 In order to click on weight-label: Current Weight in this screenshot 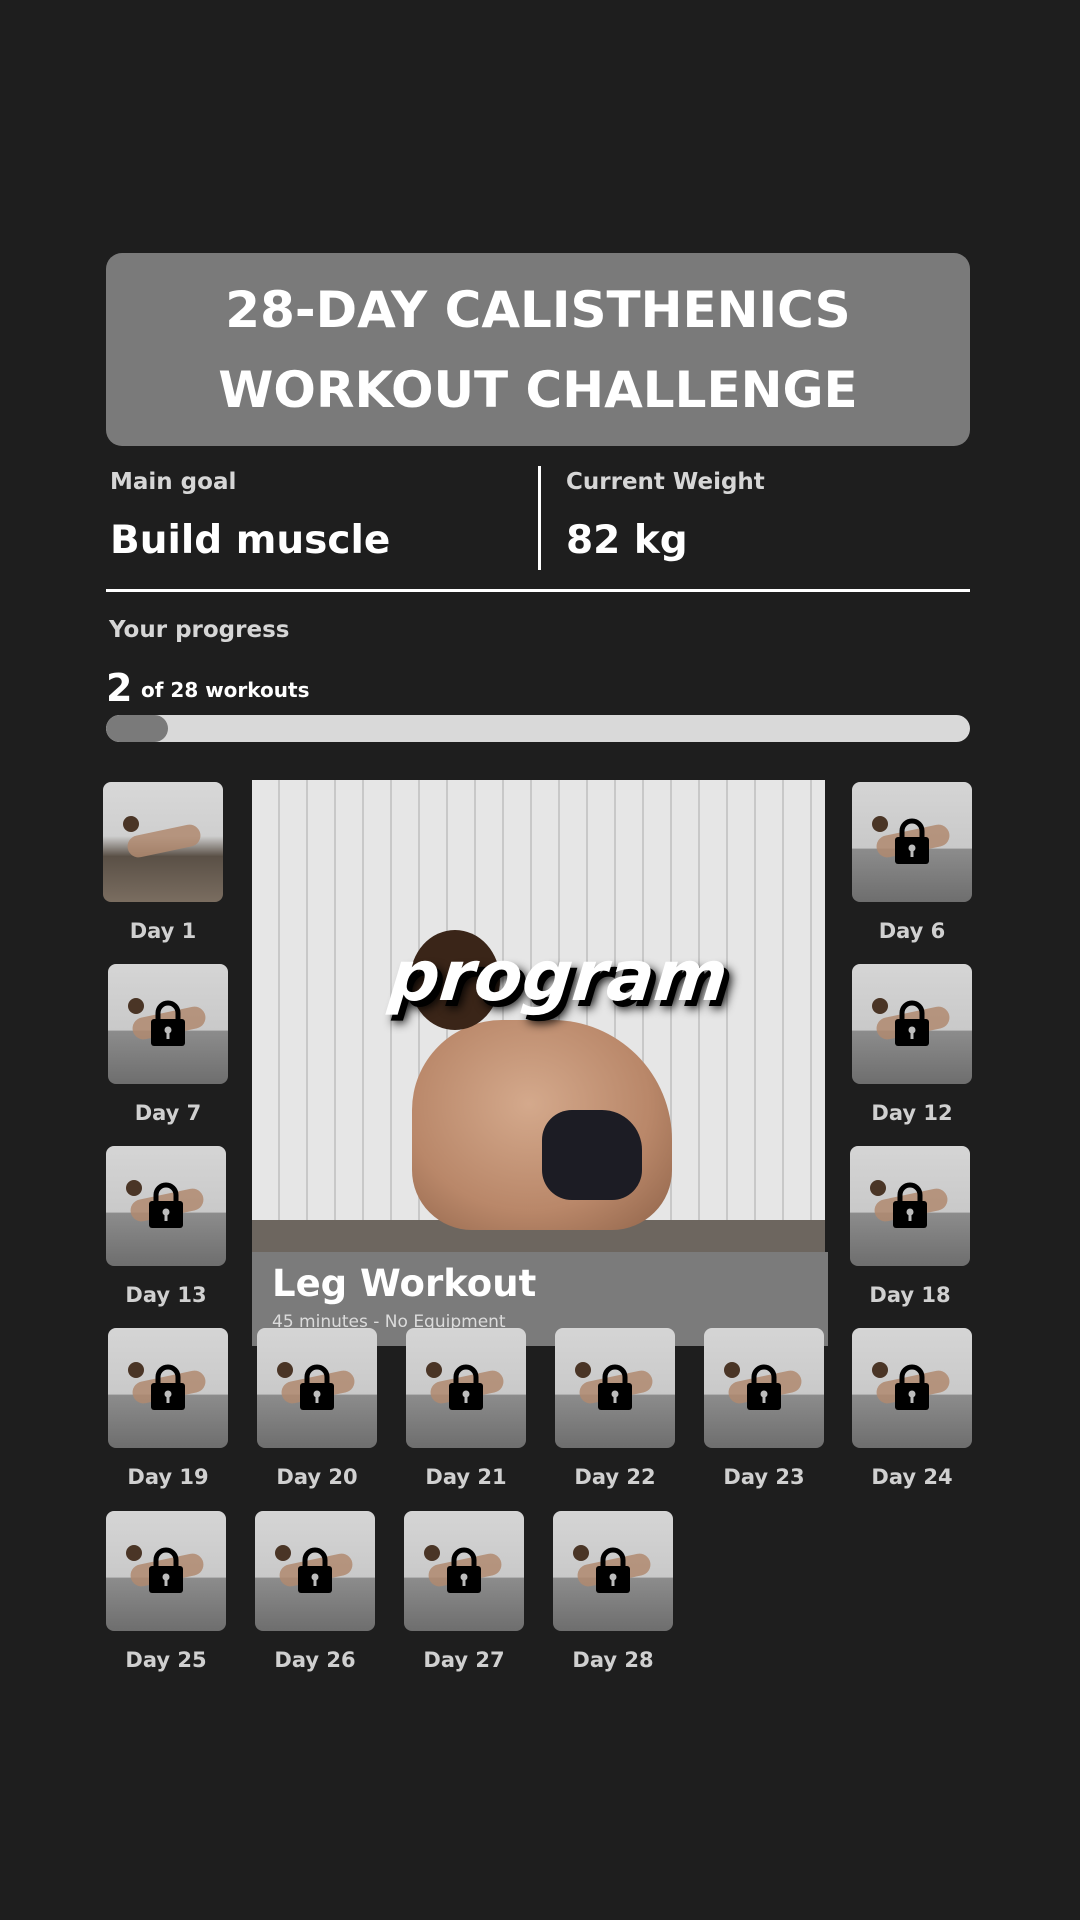, I will do `click(665, 482)`.